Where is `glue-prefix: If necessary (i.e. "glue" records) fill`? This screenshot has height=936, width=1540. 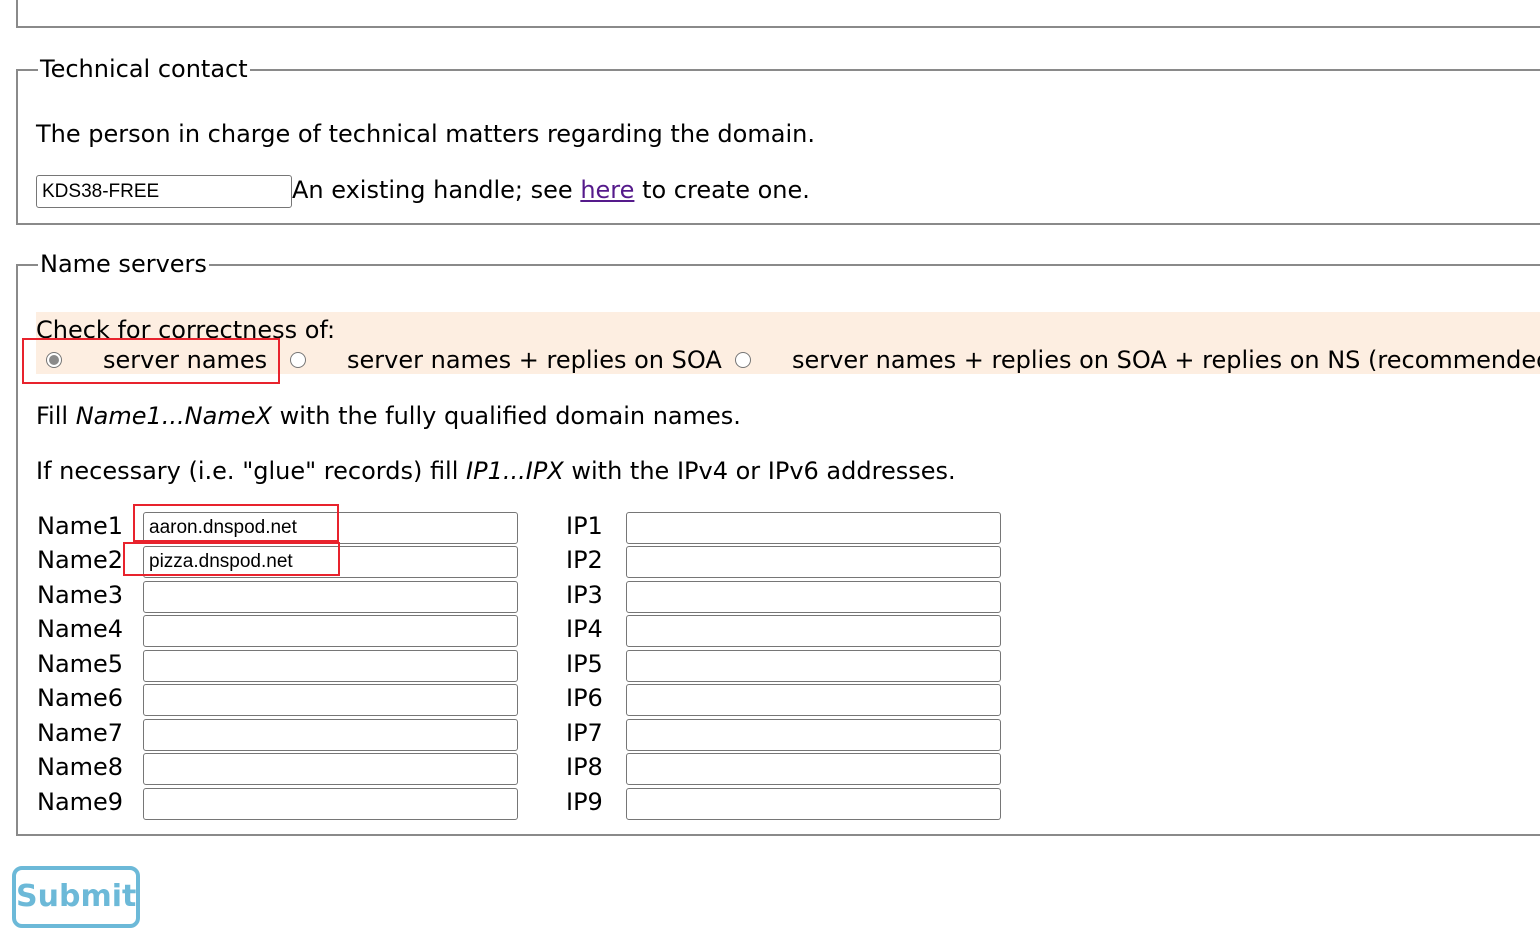
glue-prefix: If necessary (i.e. "glue" records) fill is located at coordinates (247, 471).